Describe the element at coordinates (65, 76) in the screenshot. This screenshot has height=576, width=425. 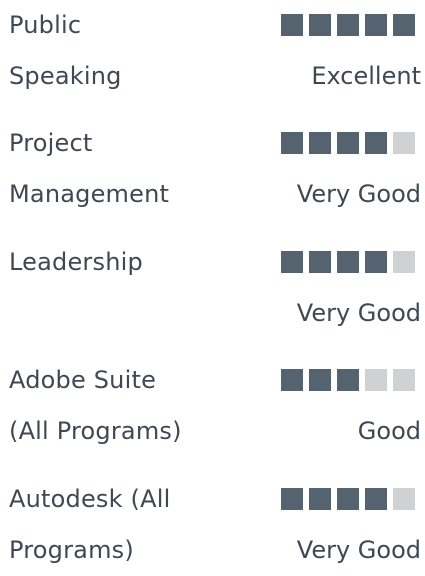
I see `skill-name-line-2: Speaking` at that location.